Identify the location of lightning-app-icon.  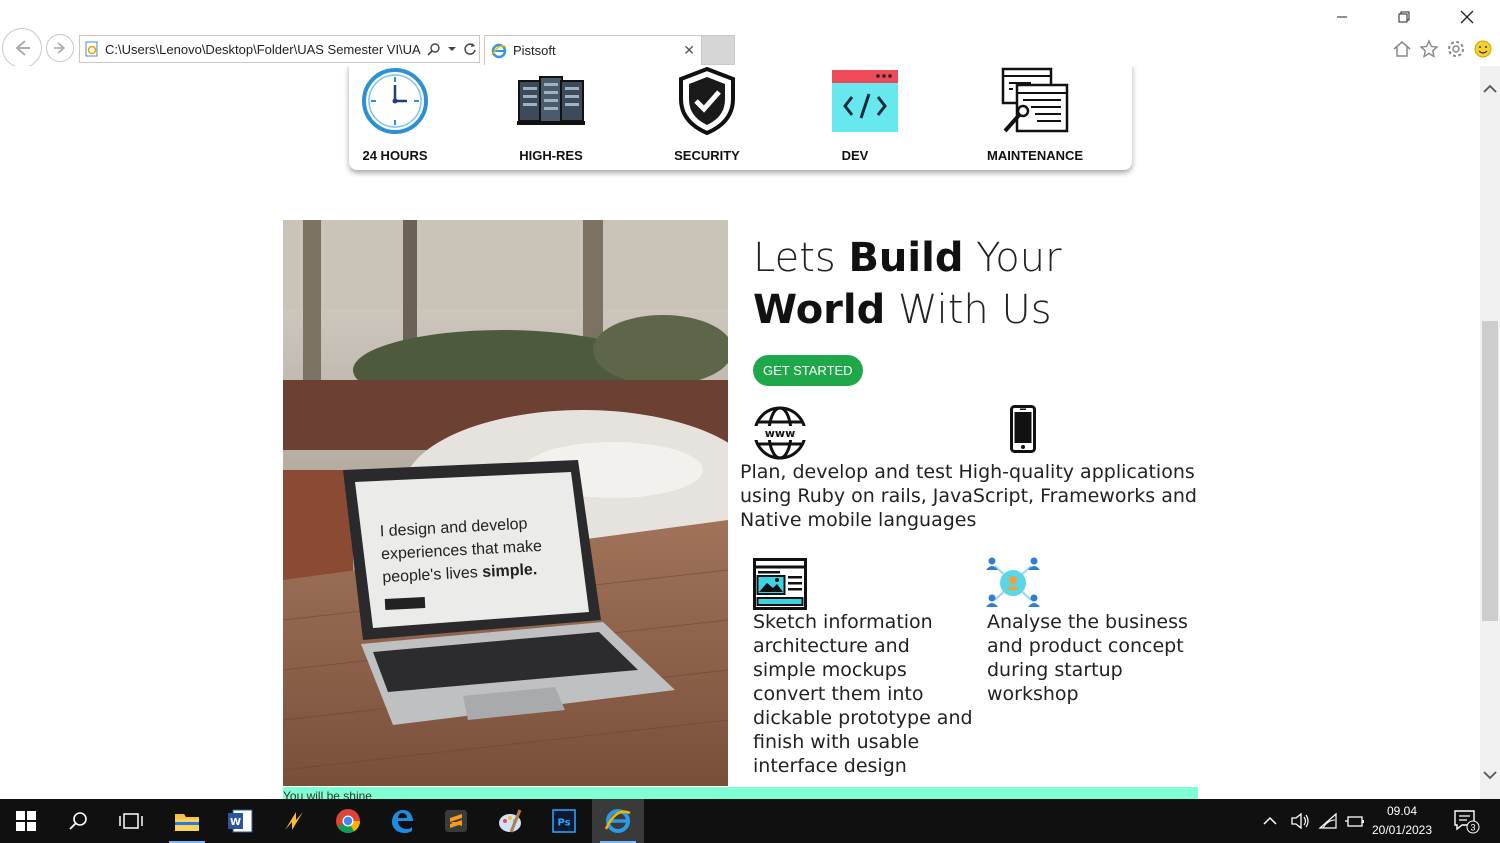
(294, 821).